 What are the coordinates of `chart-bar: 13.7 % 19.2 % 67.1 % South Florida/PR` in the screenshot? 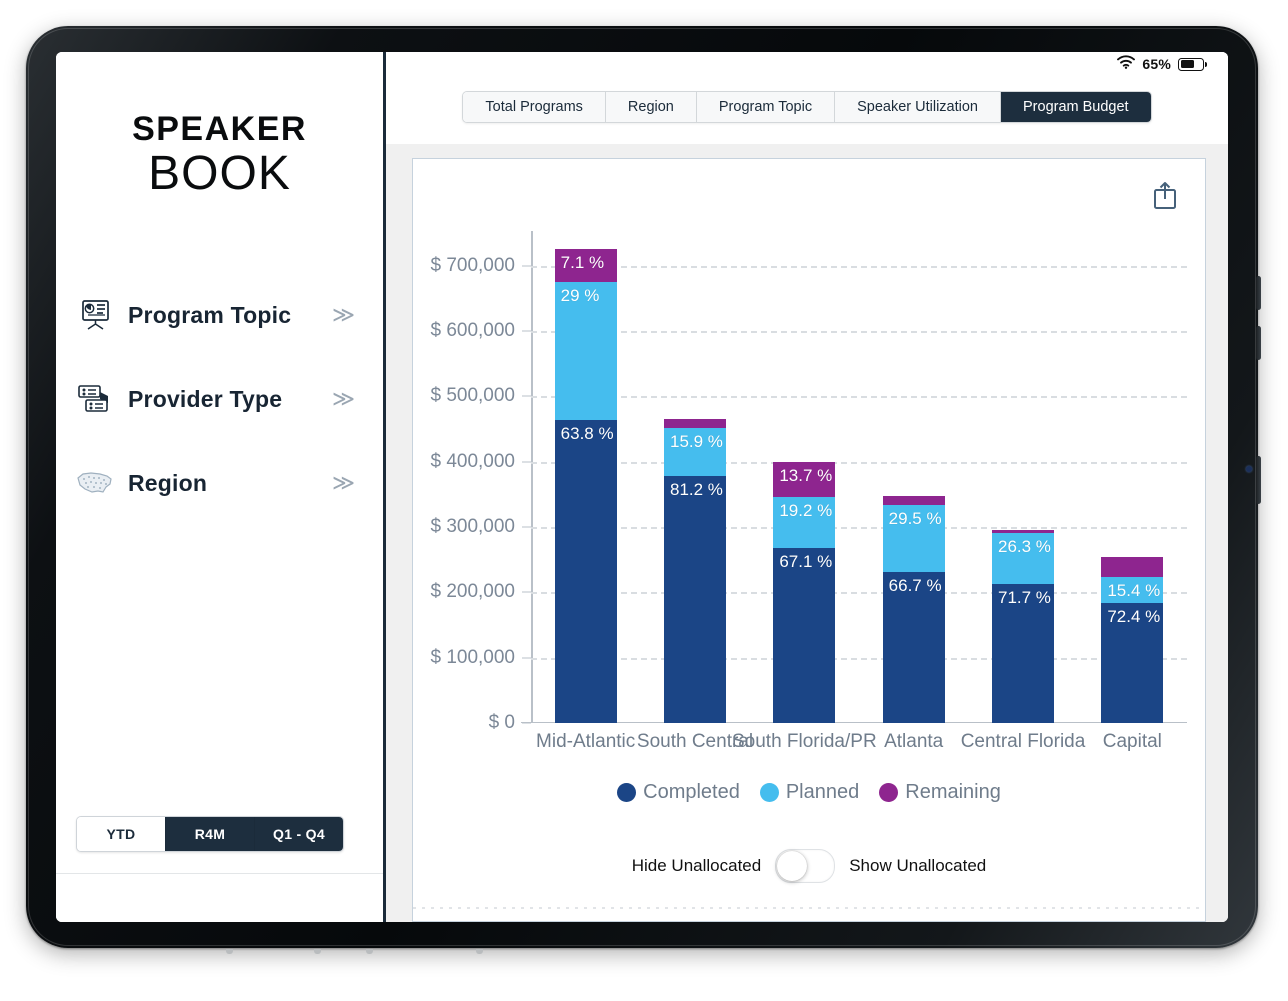 It's located at (804, 606).